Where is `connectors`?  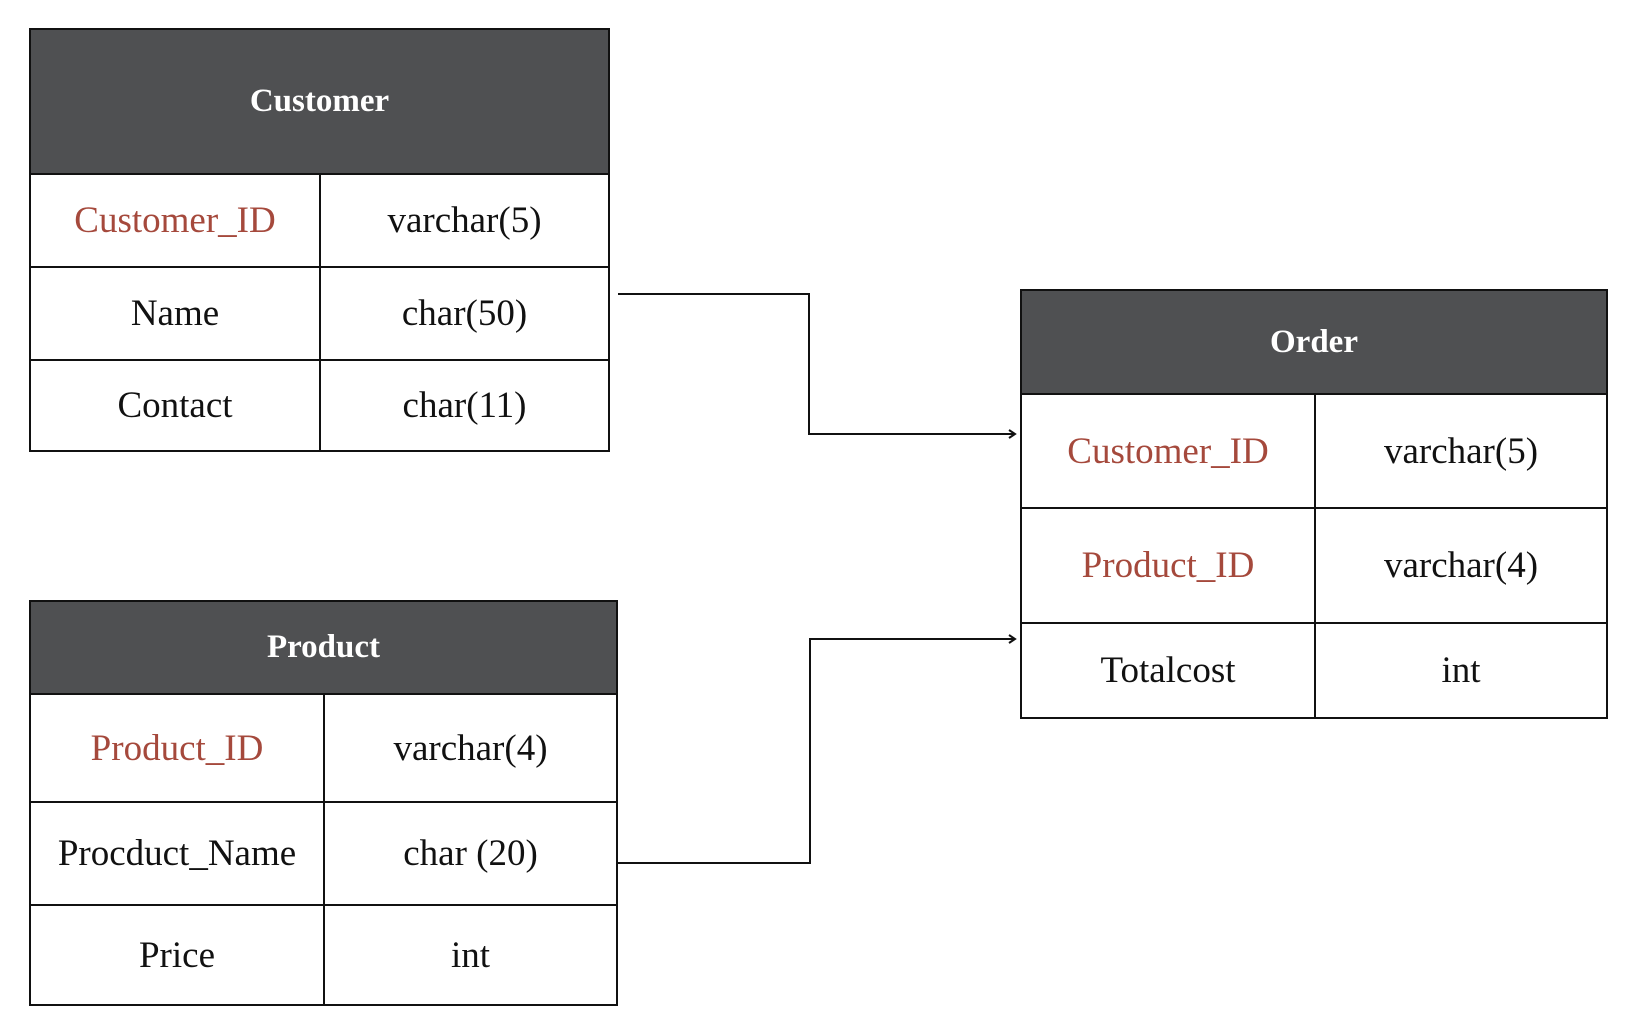 connectors is located at coordinates (817, 578).